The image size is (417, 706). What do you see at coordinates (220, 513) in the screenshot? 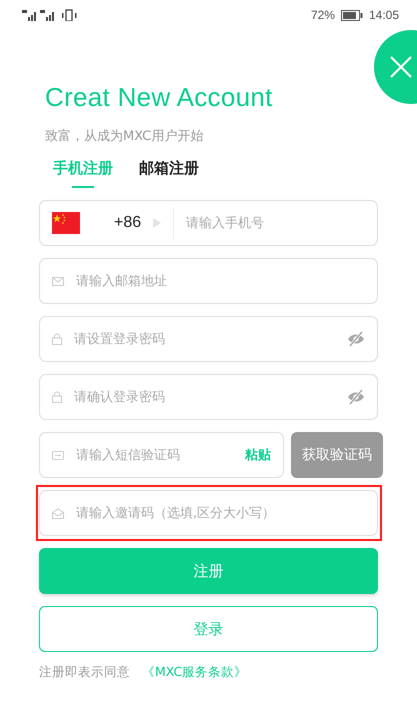
I see `invite-code-input: 请输入邀请码（选填,区分大小写）` at bounding box center [220, 513].